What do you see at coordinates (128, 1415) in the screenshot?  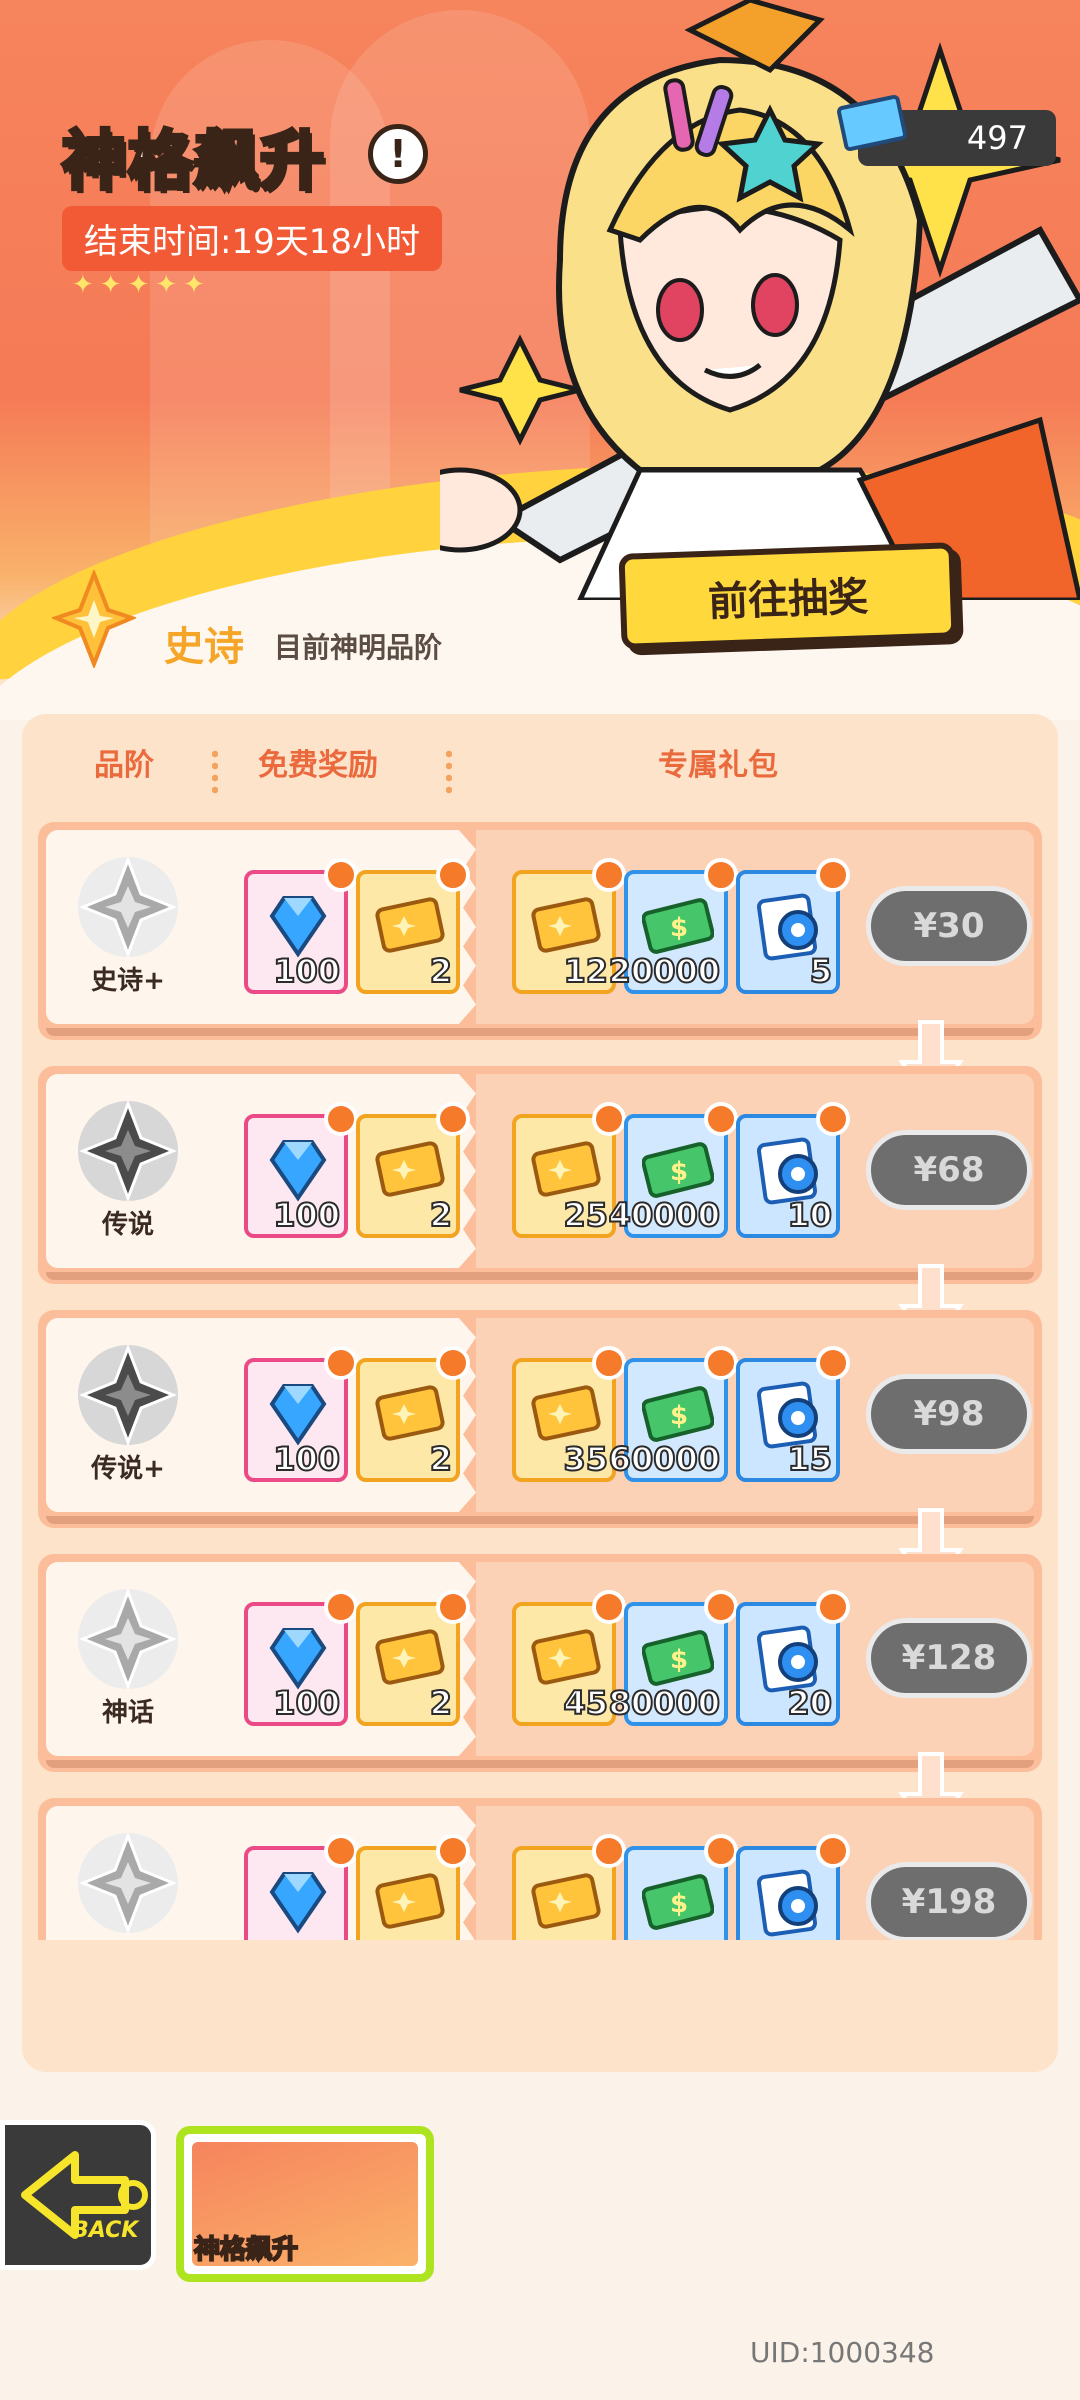 I see `tier-badge: 传说+` at bounding box center [128, 1415].